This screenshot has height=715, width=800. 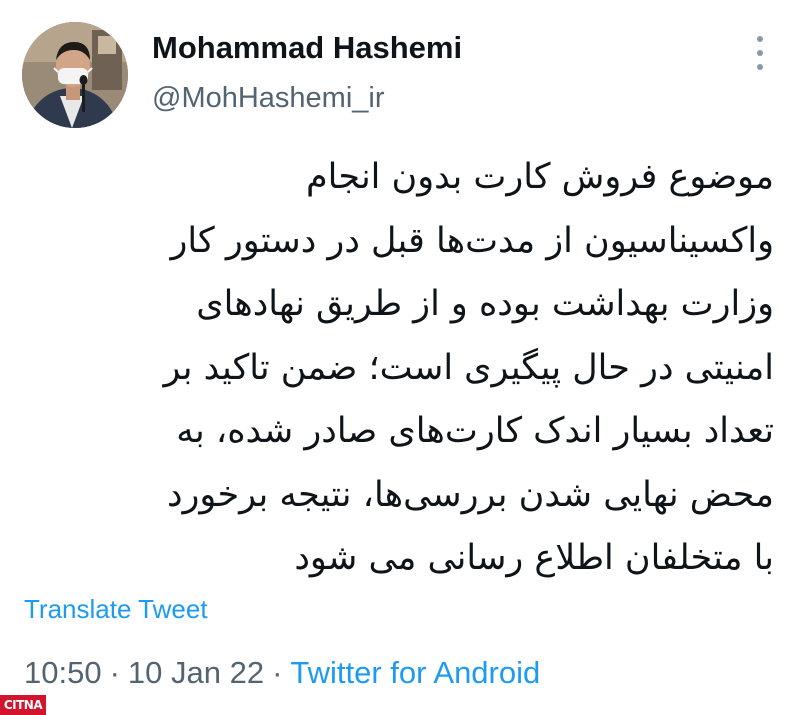 What do you see at coordinates (475, 431) in the screenshot?
I see `tweet-text-line: تعداد بسیار اندک کارت‌های صادر شده، به` at bounding box center [475, 431].